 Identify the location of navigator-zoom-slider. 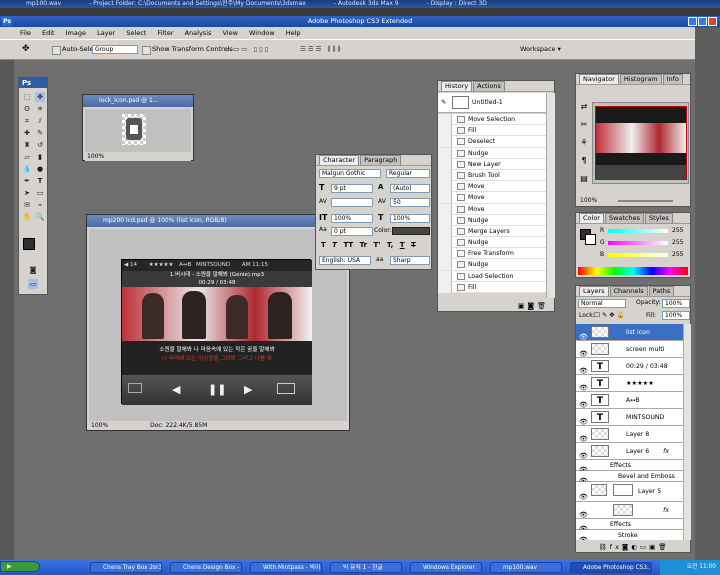
(645, 201).